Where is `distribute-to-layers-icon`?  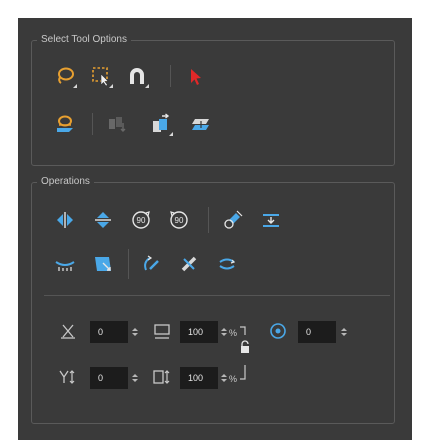
distribute-to-layers-icon is located at coordinates (271, 220).